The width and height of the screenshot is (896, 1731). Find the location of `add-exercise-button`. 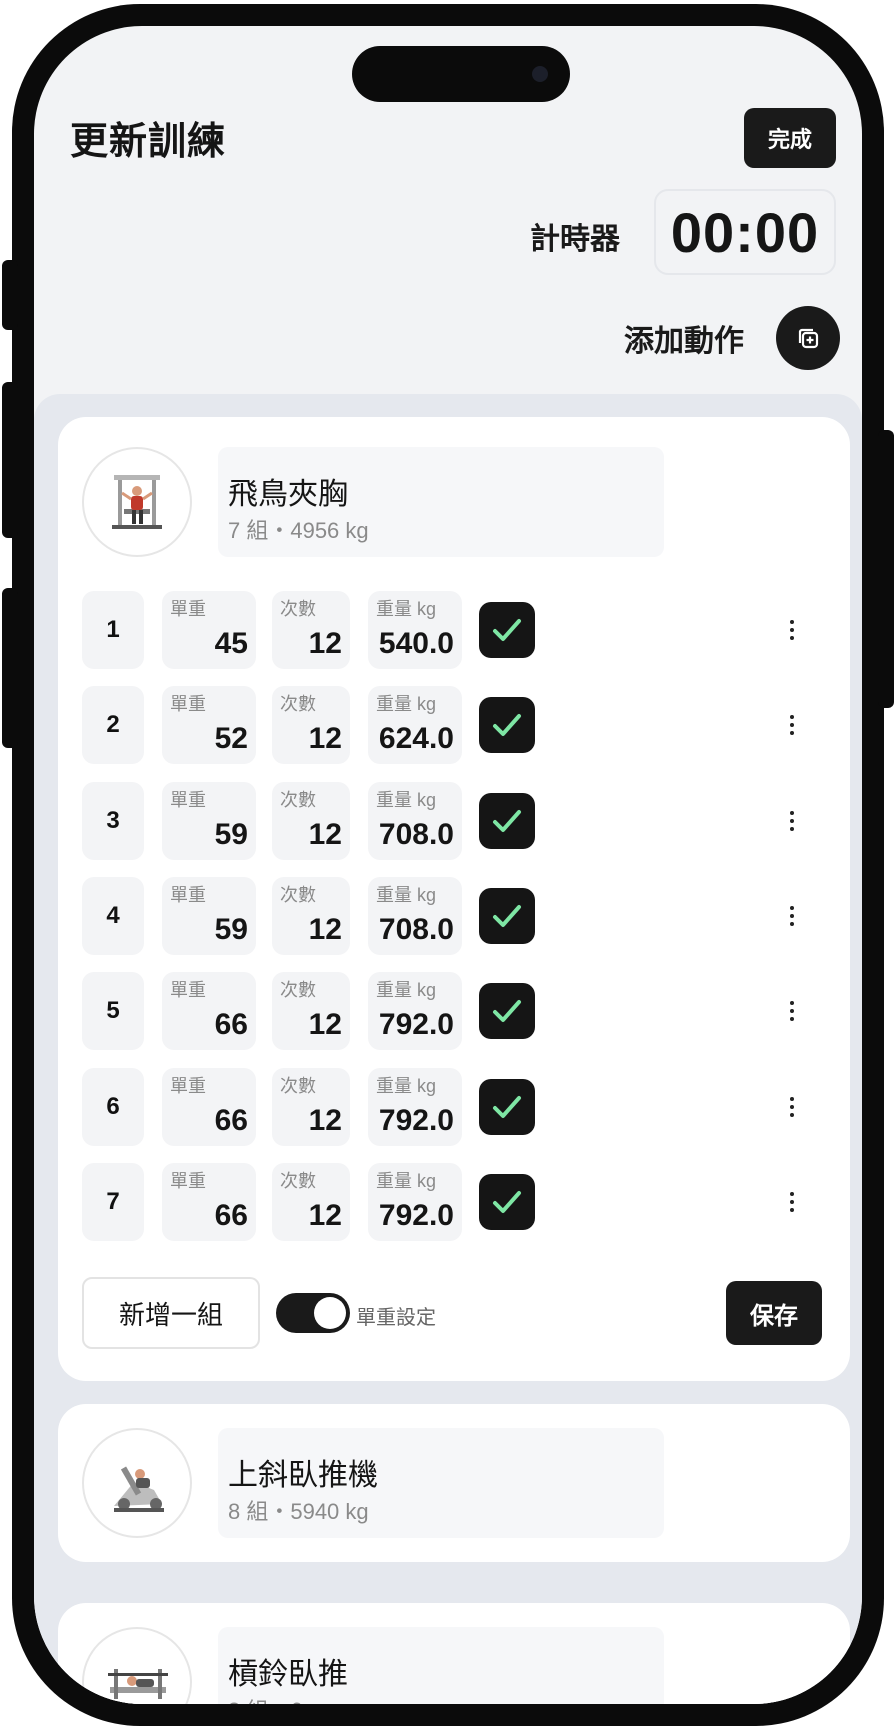

add-exercise-button is located at coordinates (808, 338).